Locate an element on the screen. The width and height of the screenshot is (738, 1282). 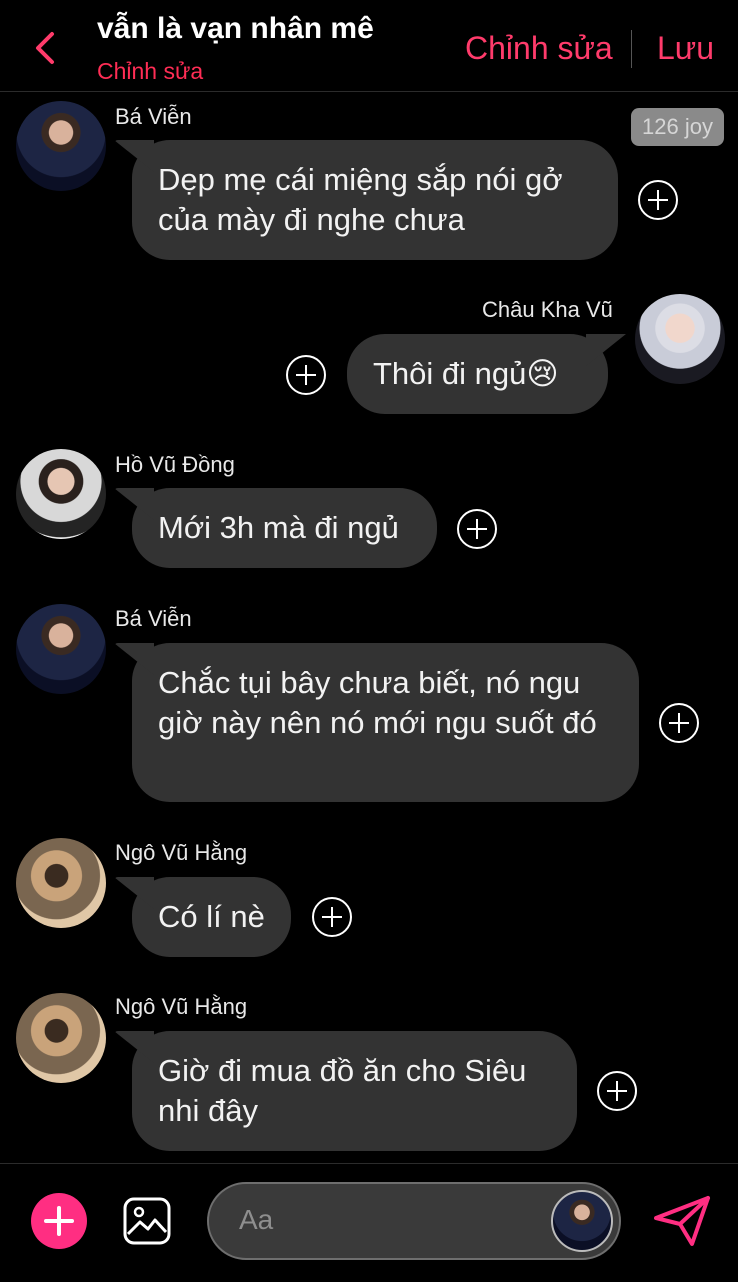
joy-badge: 126 joy is located at coordinates (677, 127).